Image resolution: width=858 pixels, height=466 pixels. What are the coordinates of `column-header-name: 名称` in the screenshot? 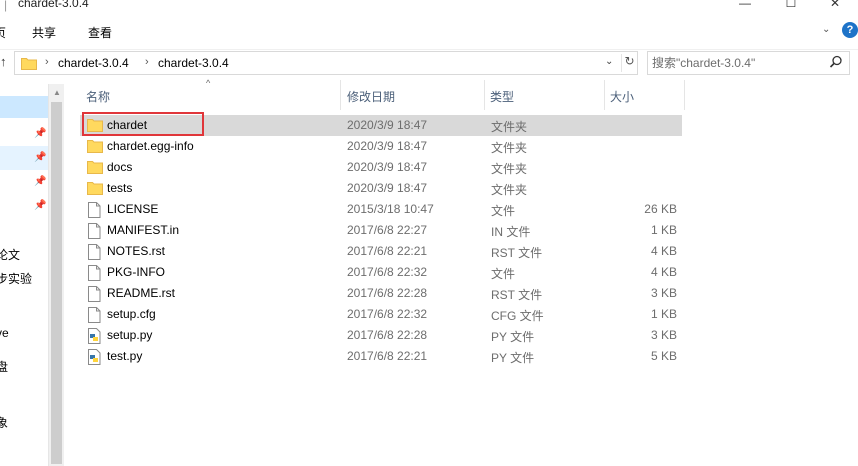 It's located at (98, 96).